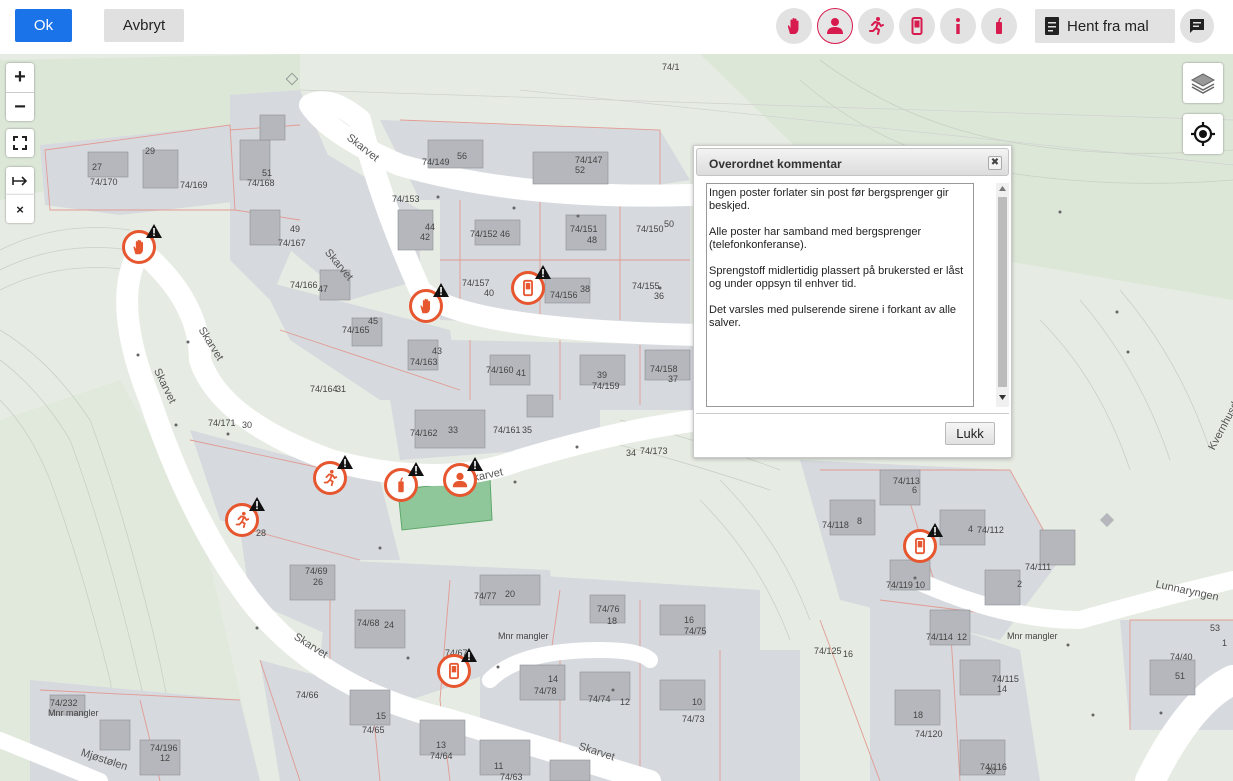 This screenshot has width=1233, height=781. Describe the element at coordinates (373, 730) in the screenshot. I see `map-label: 74/65` at that location.